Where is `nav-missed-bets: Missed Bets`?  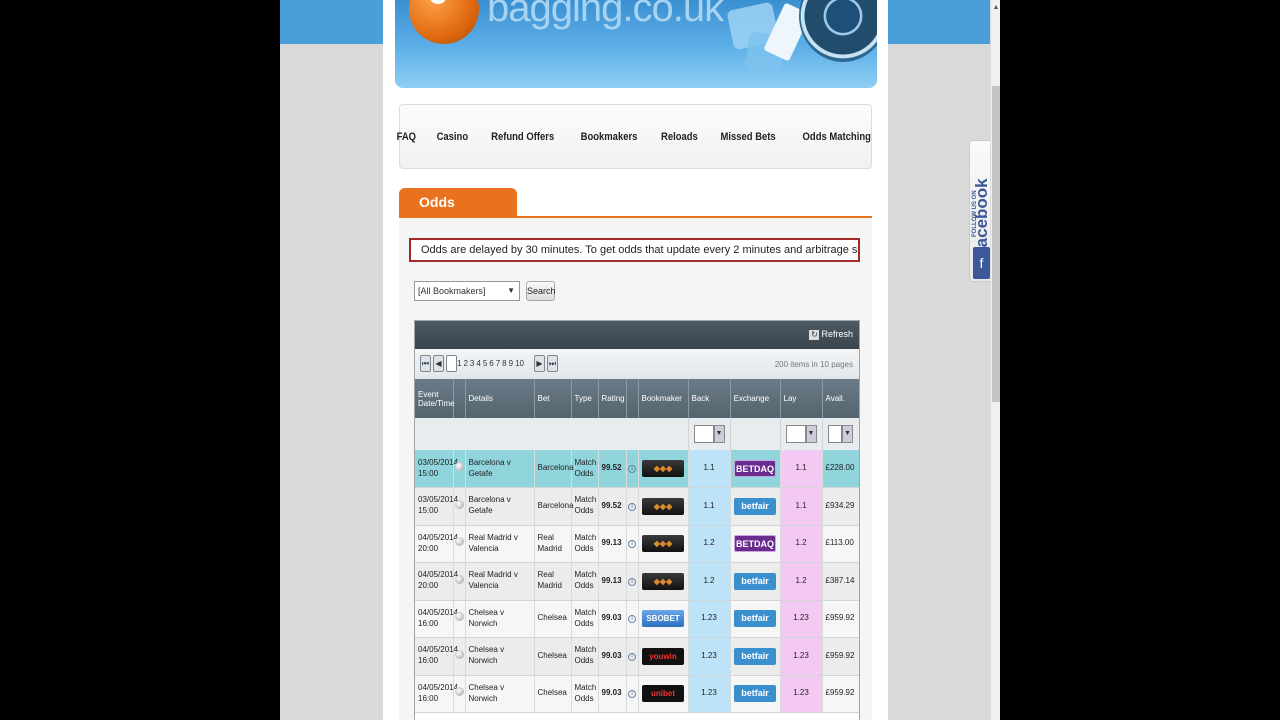 nav-missed-bets: Missed Bets is located at coordinates (748, 137).